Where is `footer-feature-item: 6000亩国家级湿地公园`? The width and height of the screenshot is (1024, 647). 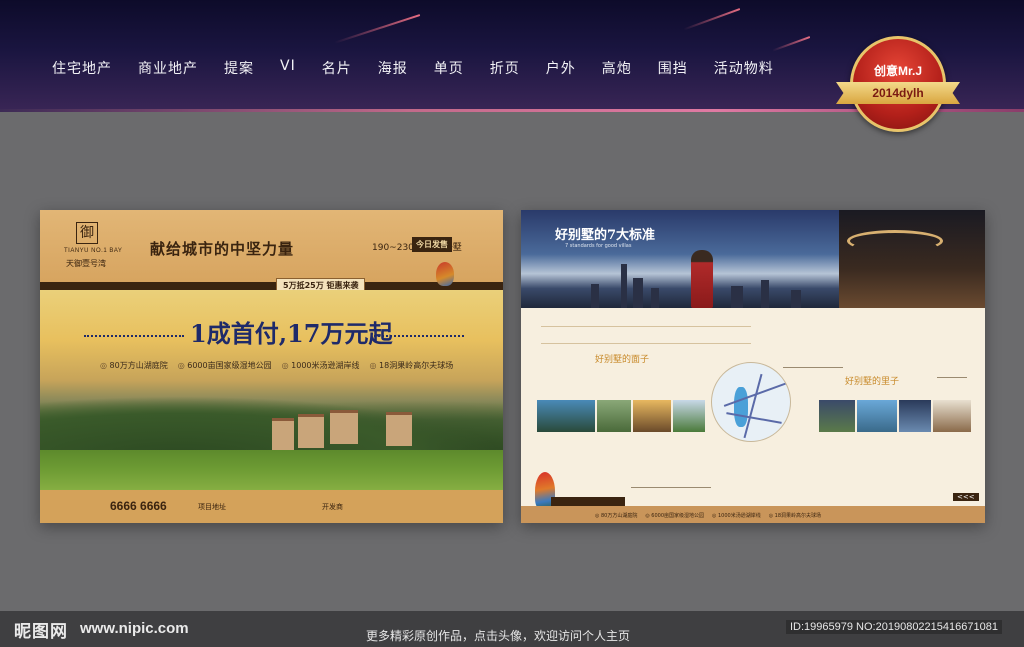
footer-feature-item: 6000亩国家级湿地公园 is located at coordinates (674, 515).